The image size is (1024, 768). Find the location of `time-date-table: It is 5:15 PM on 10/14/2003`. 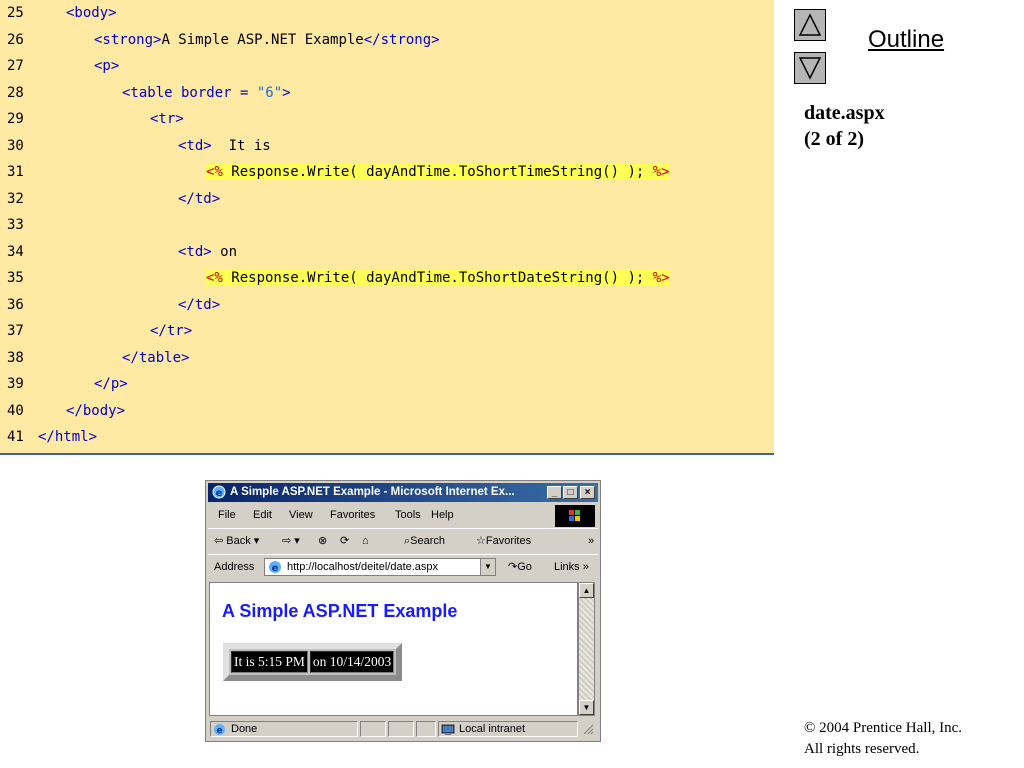

time-date-table: It is 5:15 PM on 10/14/2003 is located at coordinates (313, 662).